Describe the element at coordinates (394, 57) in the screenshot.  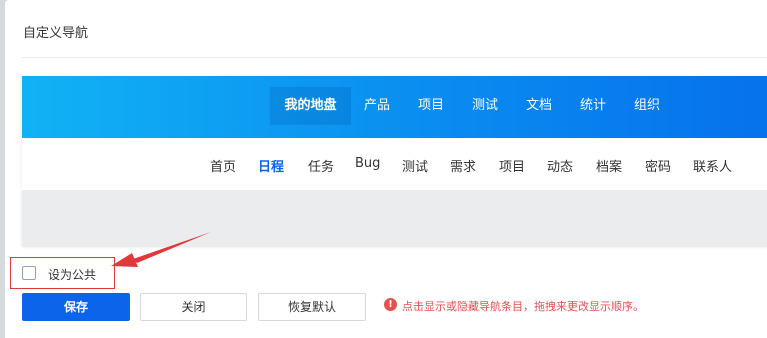
I see `title-divider` at that location.